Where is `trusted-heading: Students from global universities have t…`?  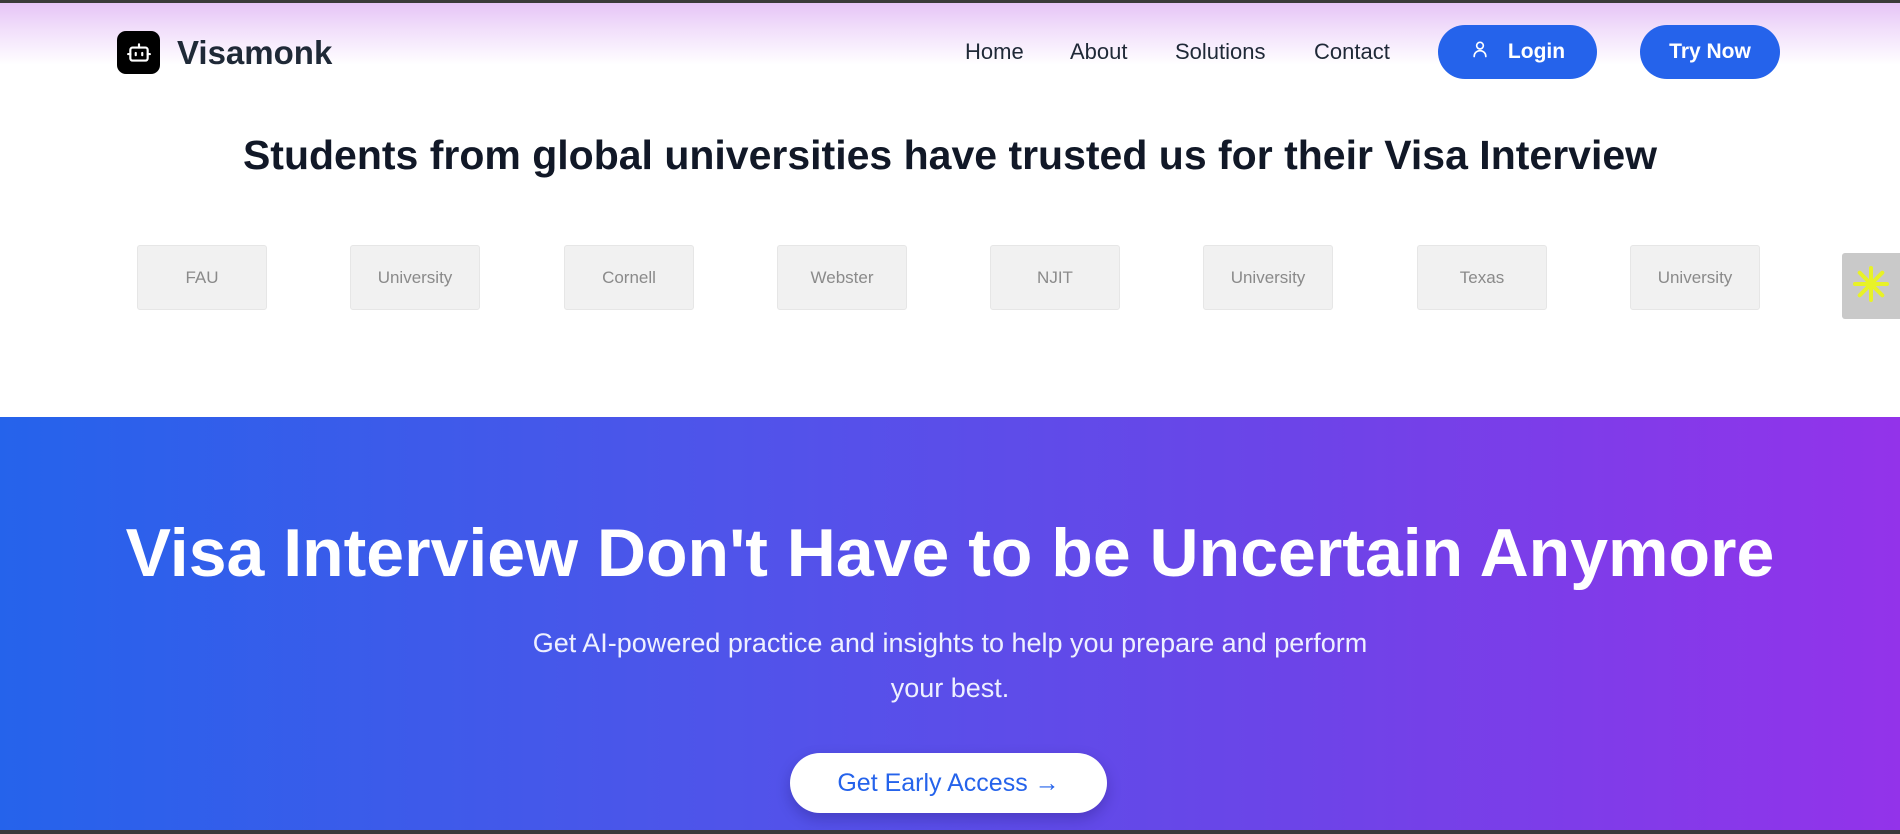 trusted-heading: Students from global universities have t… is located at coordinates (950, 155).